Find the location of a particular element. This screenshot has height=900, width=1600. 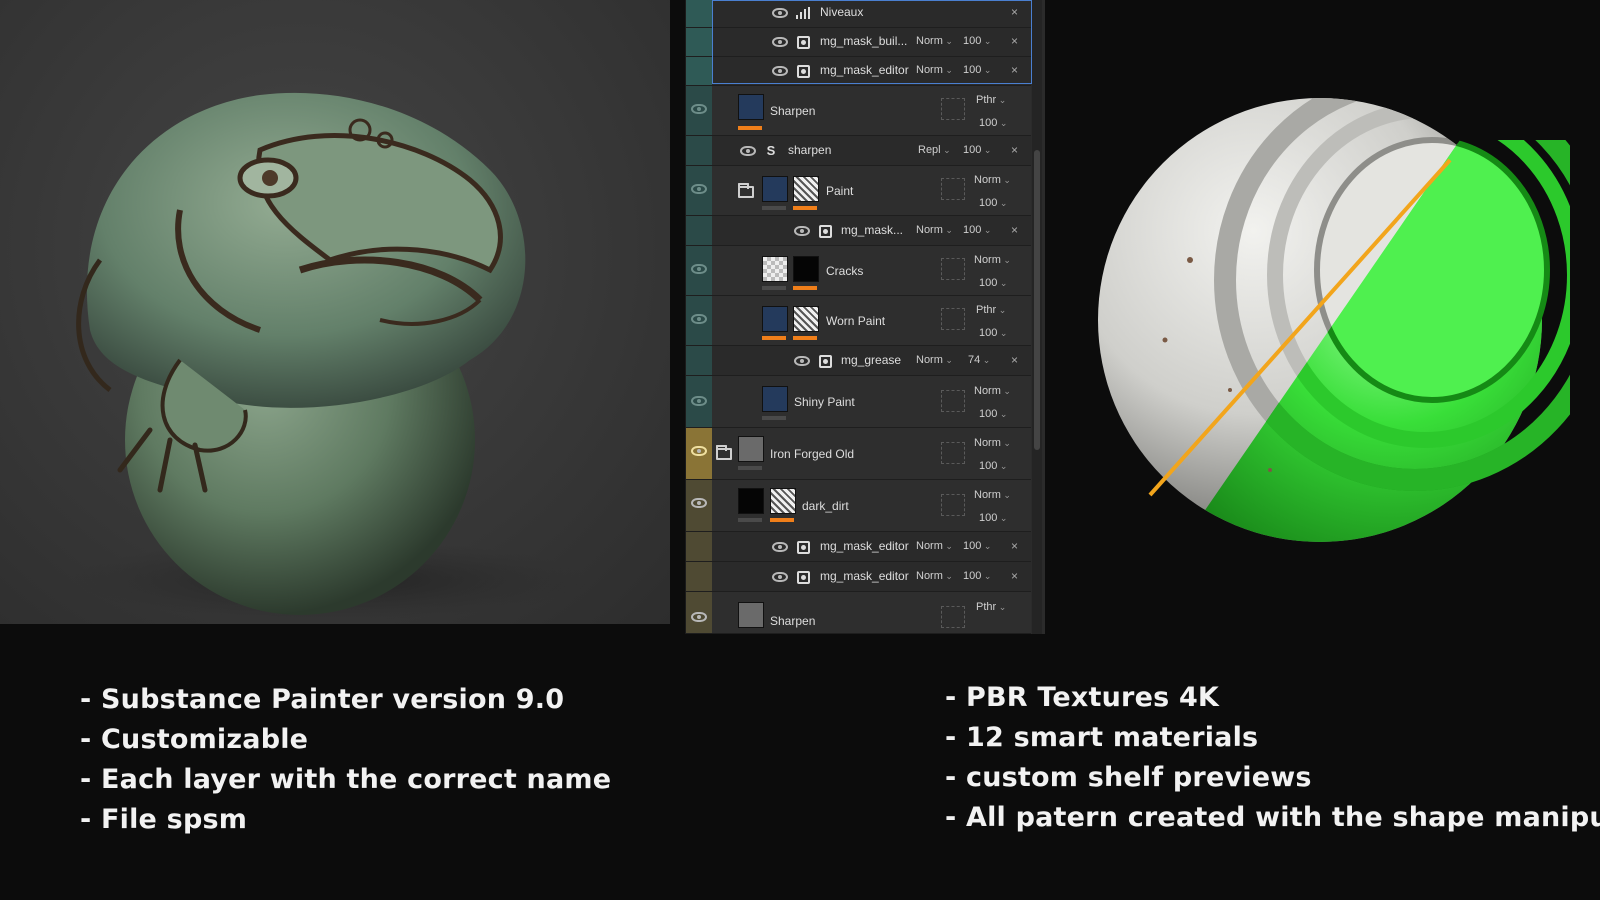

layer-row-paint: Paint Norm 100 is located at coordinates (858, 191).